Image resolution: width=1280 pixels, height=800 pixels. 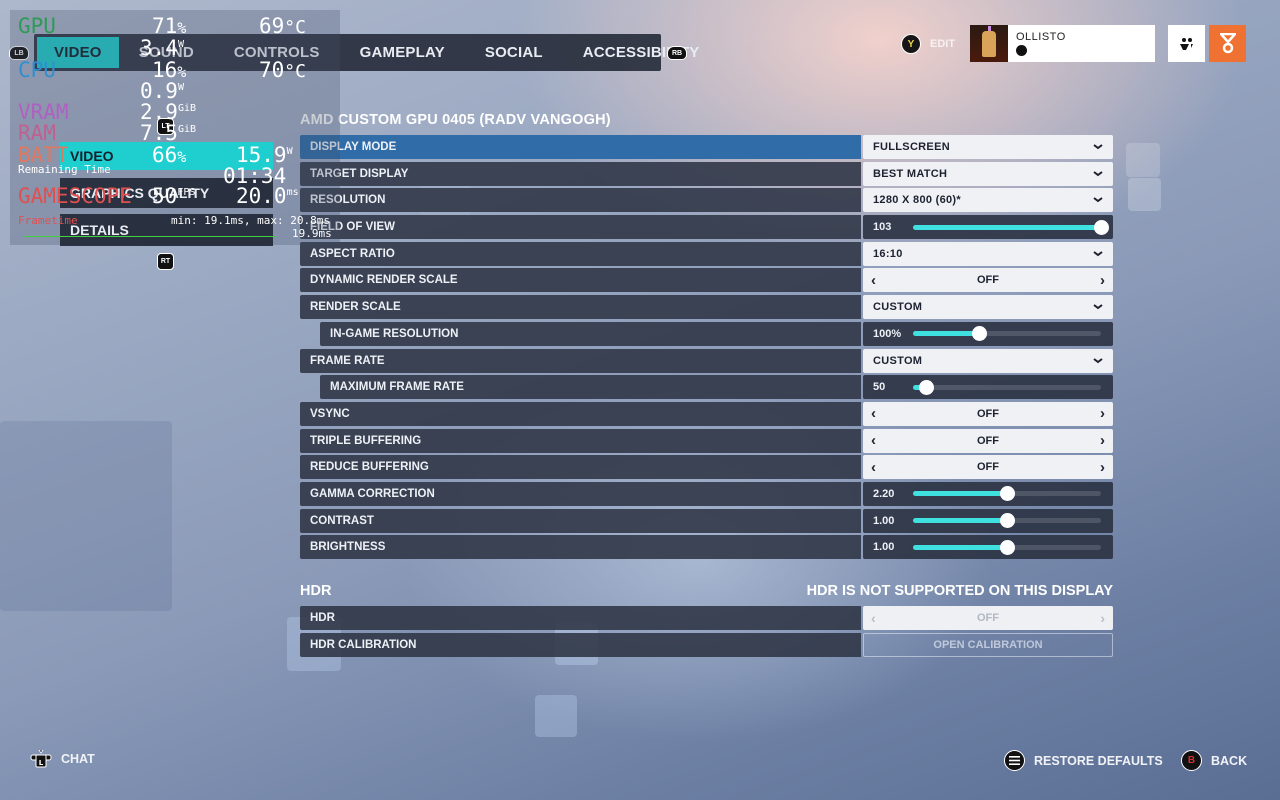 What do you see at coordinates (988, 618) in the screenshot?
I see `hdr-toggle: ‹ OFF ›` at bounding box center [988, 618].